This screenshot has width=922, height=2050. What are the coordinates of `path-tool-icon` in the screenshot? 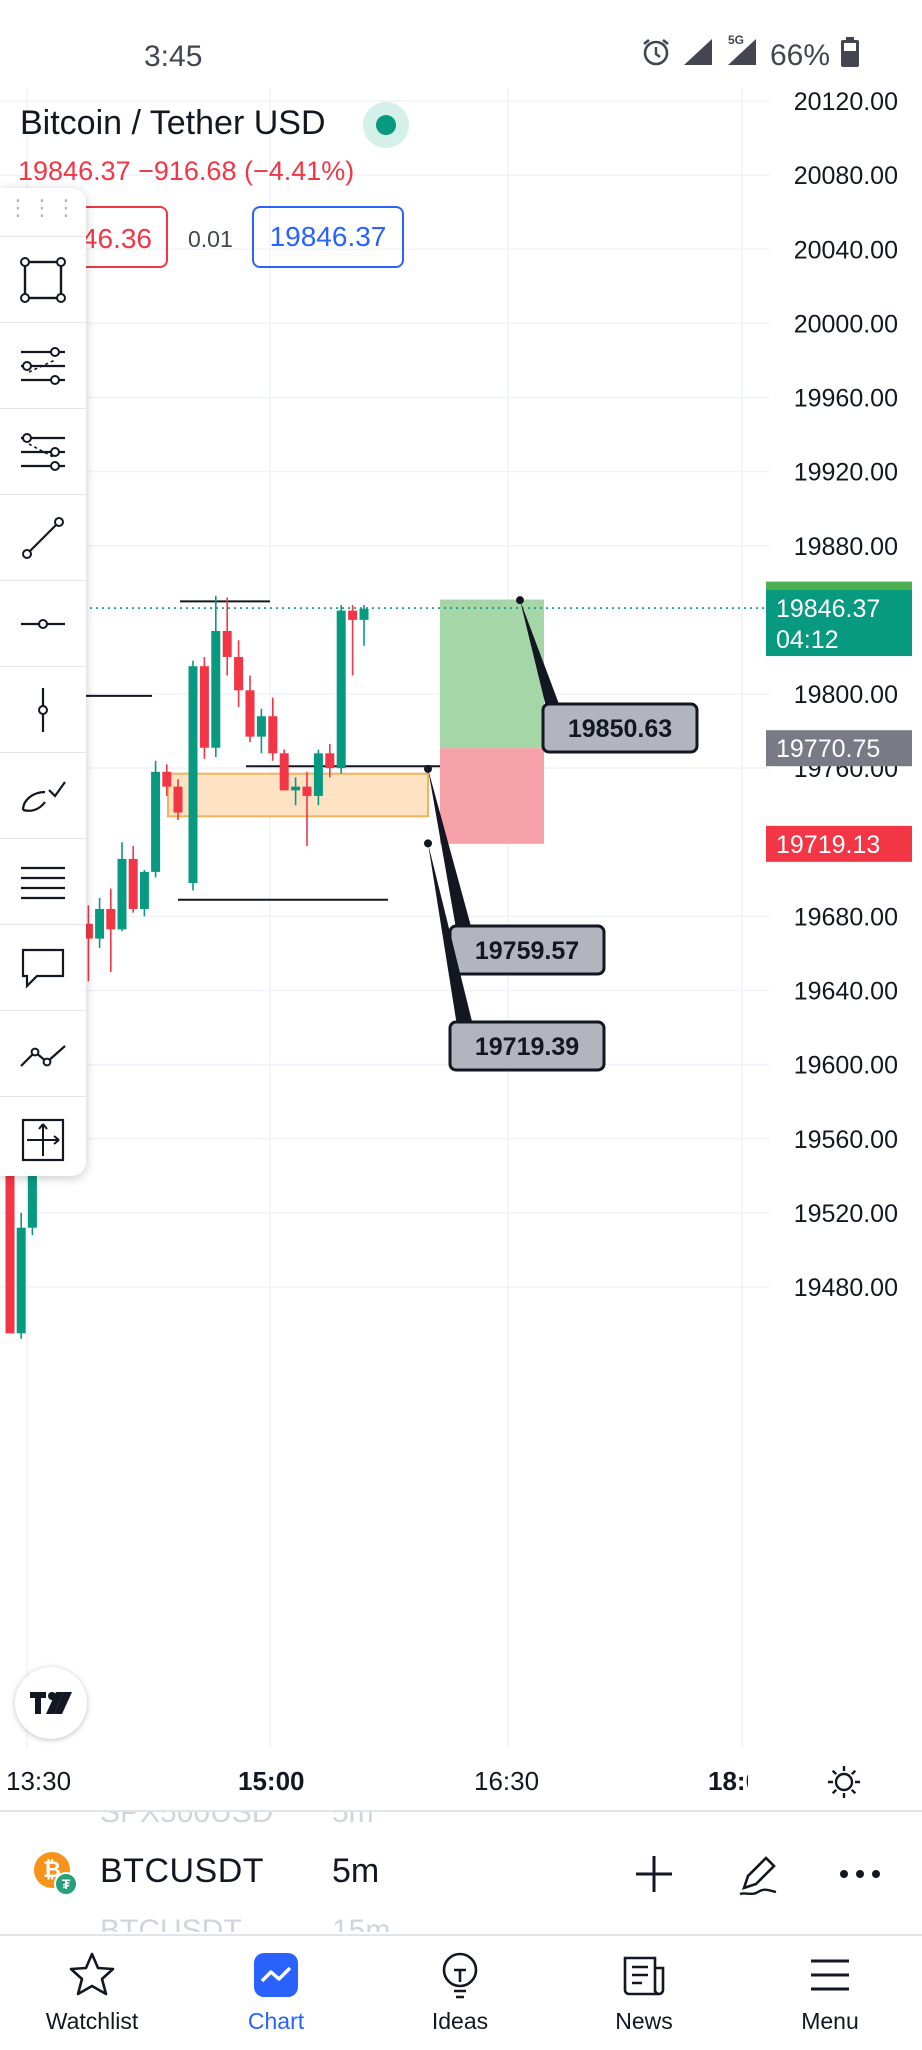 It's located at (43, 1056).